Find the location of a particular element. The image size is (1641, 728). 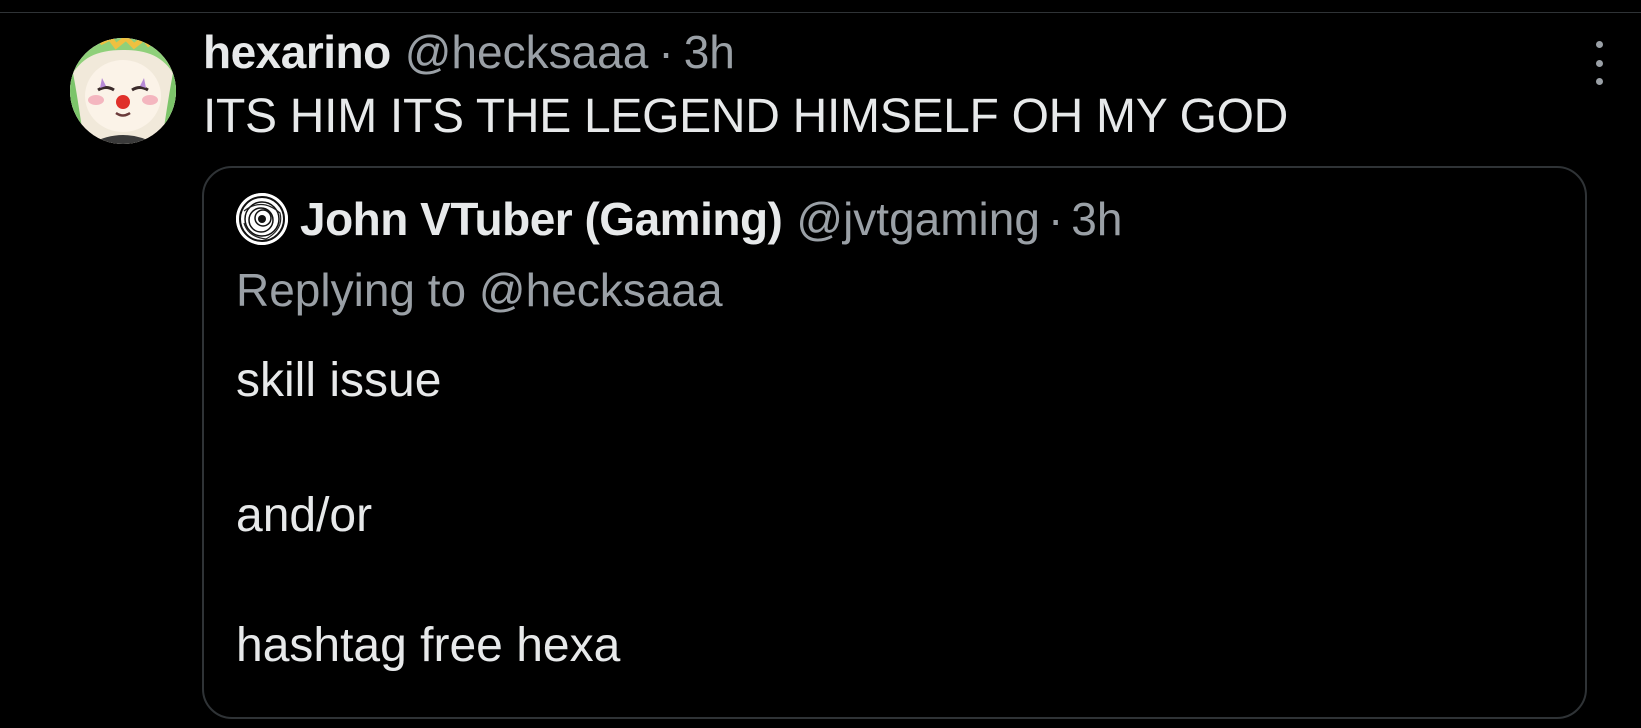

author-avatar is located at coordinates (123, 91).